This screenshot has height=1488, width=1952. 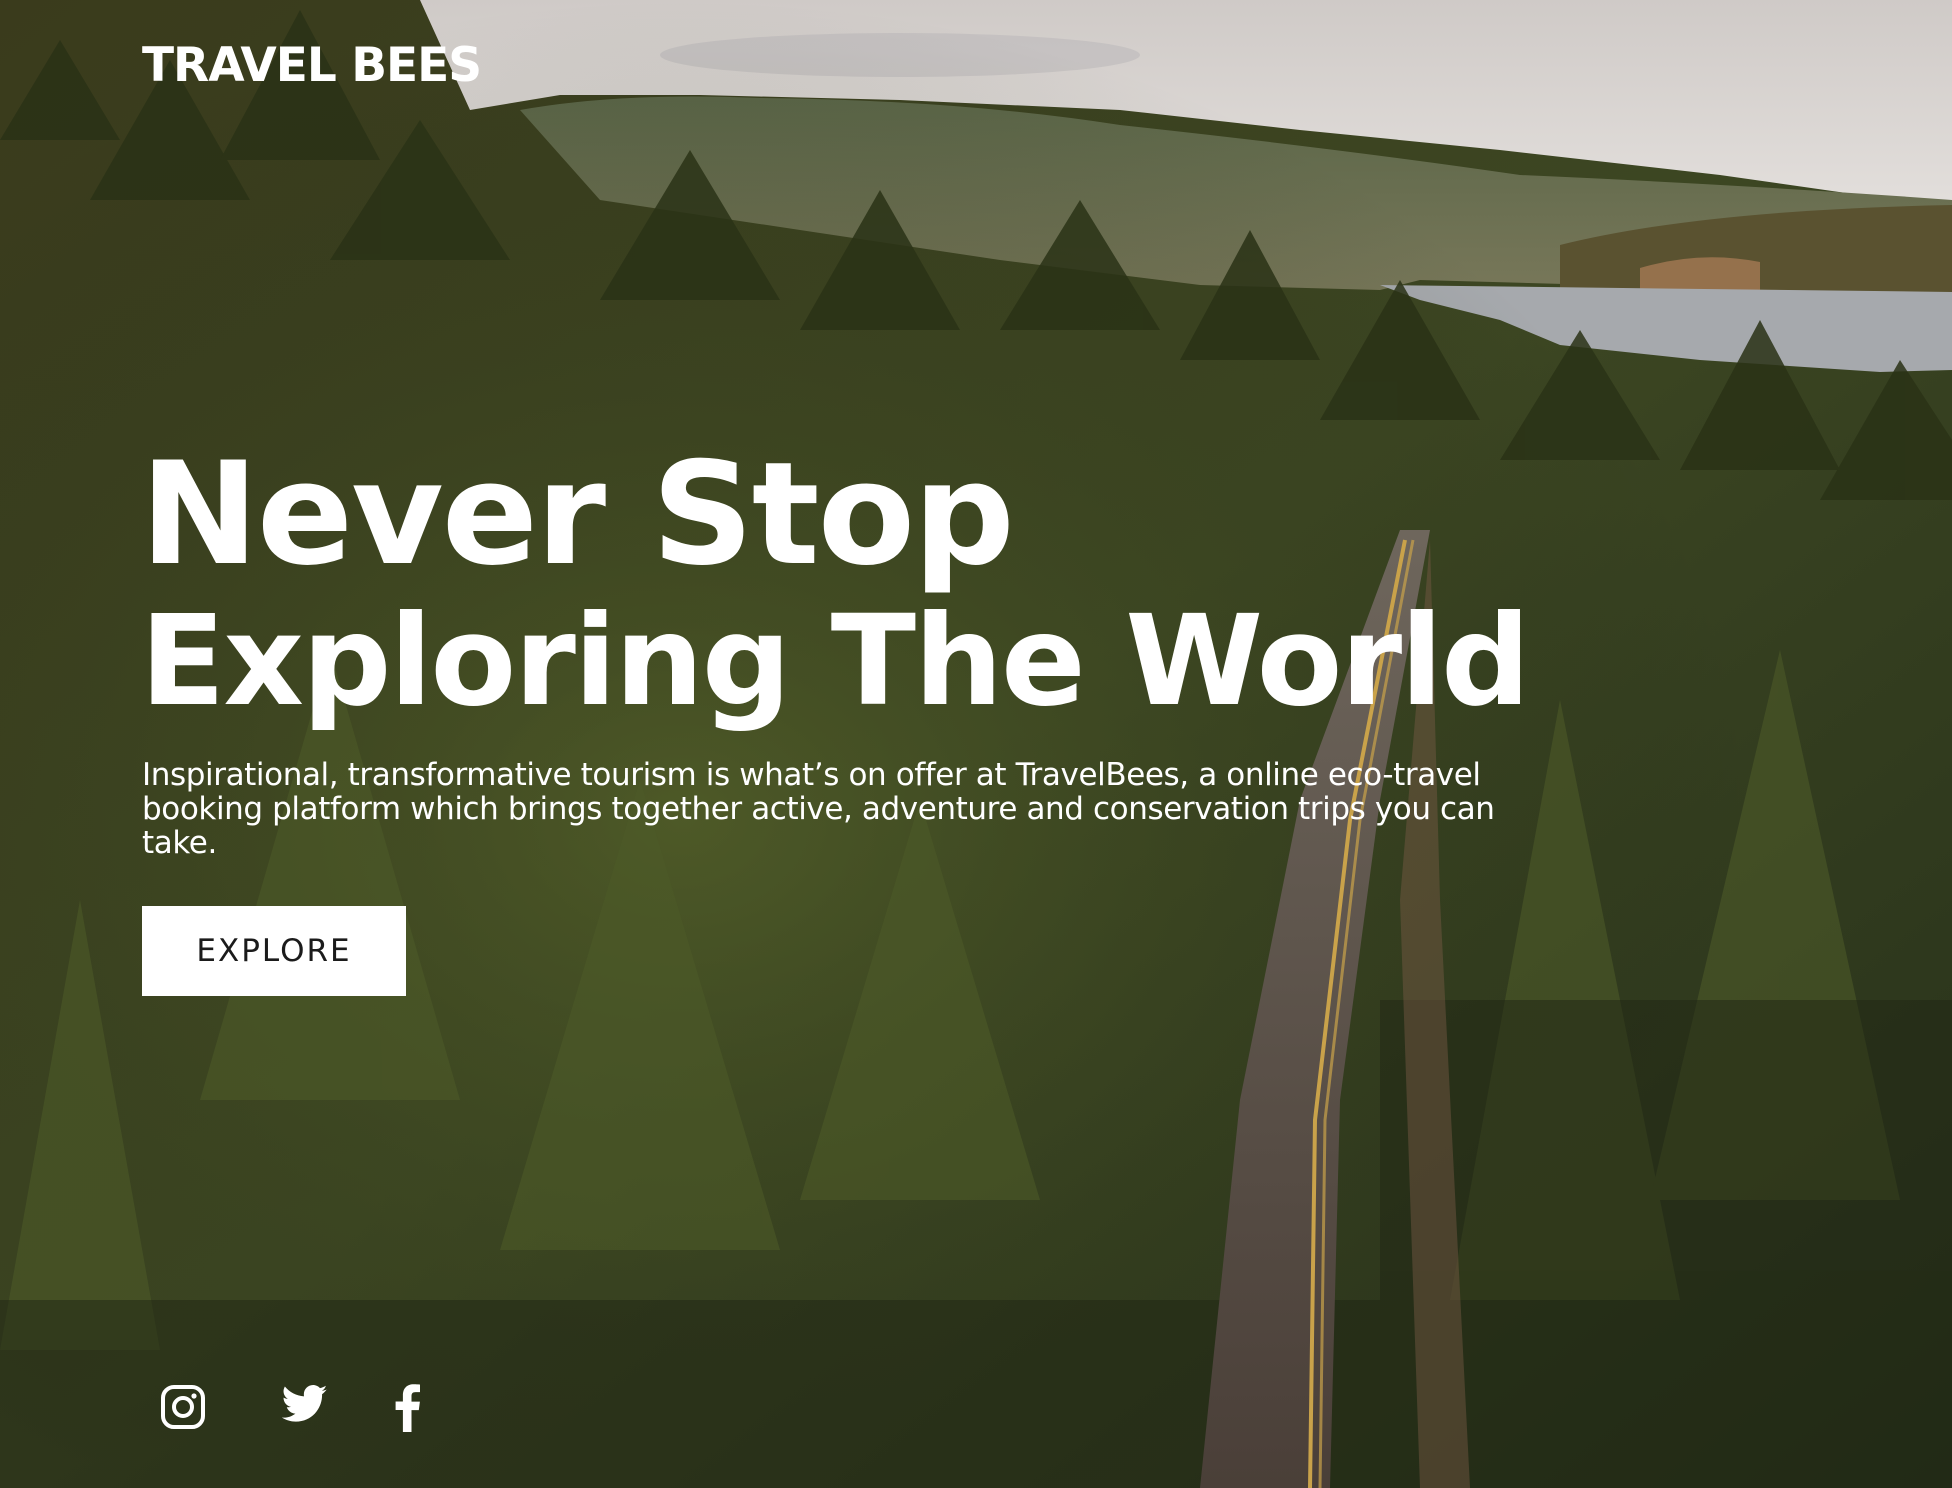 I want to click on facebook-link, so click(x=408, y=1410).